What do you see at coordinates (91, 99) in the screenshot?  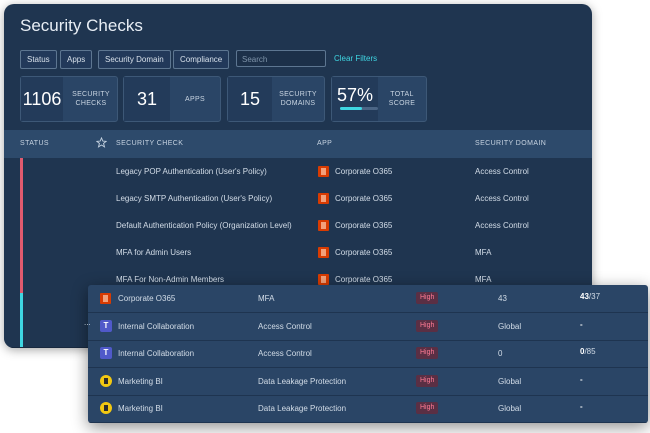 I see `stat-label: SECURITY CHECKS` at bounding box center [91, 99].